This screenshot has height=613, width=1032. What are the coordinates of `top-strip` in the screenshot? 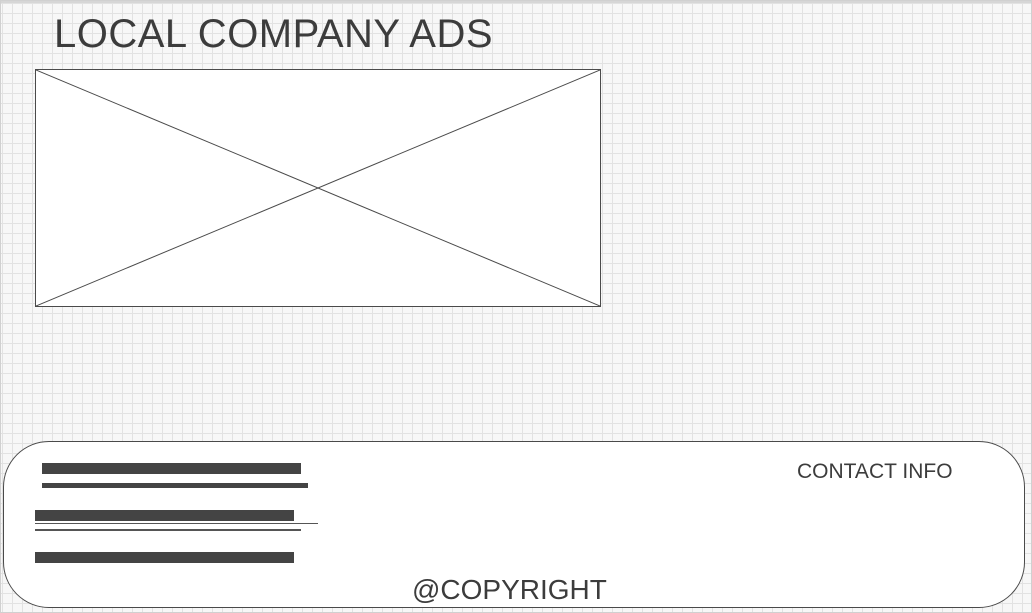 It's located at (516, 1).